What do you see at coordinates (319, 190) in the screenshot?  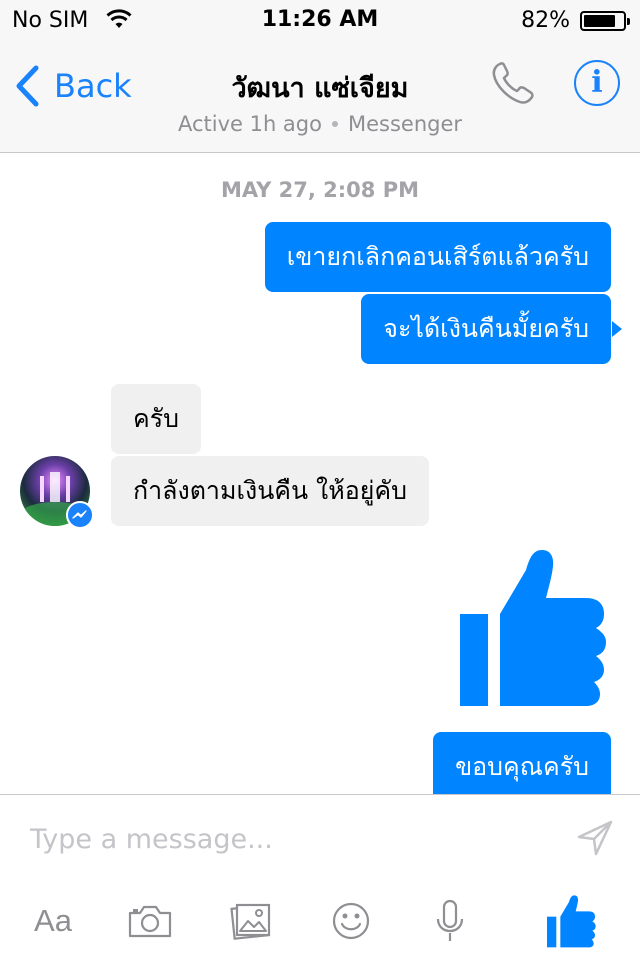 I see `message-timestamp: MAY 27, 2:08 PM` at bounding box center [319, 190].